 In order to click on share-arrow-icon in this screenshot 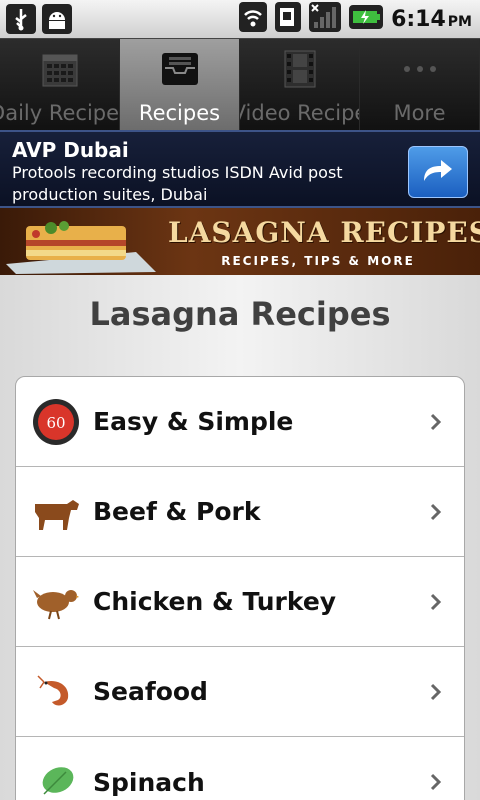, I will do `click(438, 172)`.